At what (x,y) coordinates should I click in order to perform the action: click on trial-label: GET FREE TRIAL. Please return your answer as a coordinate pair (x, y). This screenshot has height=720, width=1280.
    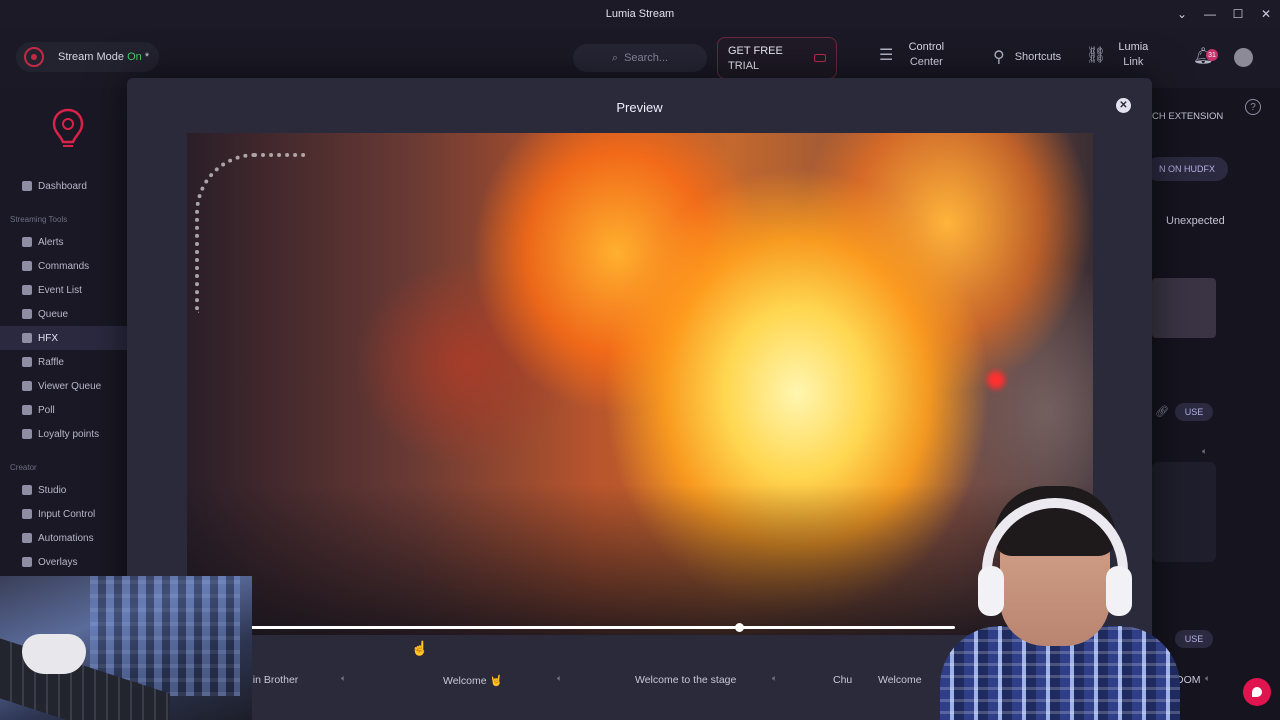
    Looking at the image, I should click on (755, 58).